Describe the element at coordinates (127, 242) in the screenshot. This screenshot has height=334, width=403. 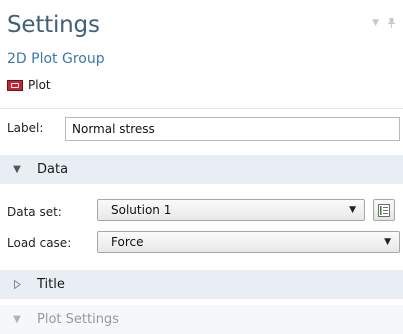
I see `load-case-value: Force` at that location.